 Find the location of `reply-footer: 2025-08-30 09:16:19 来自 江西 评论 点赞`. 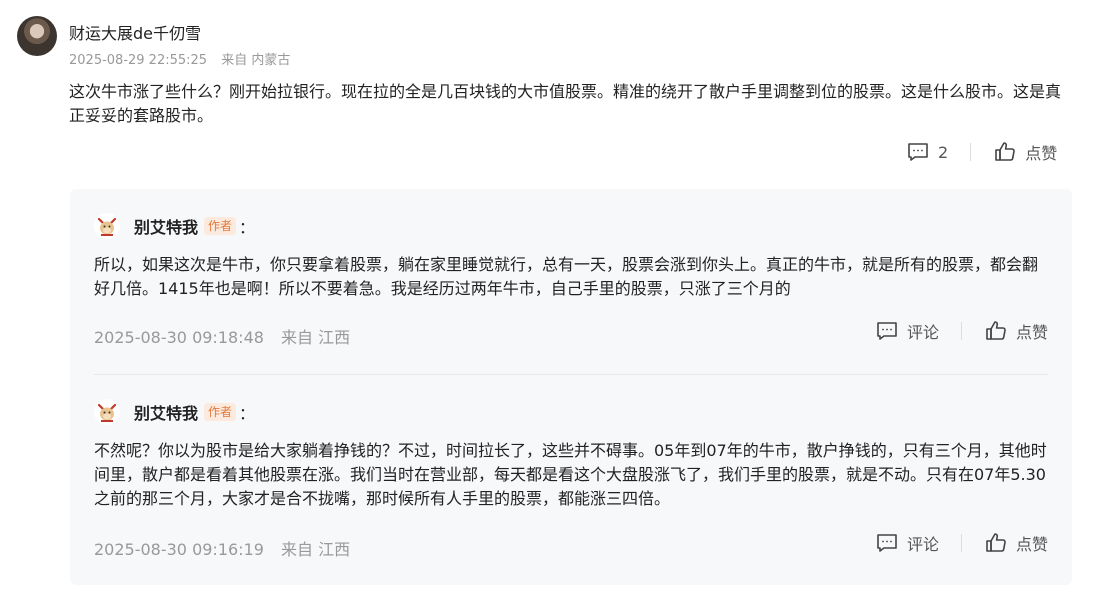

reply-footer: 2025-08-30 09:16:19 来自 江西 评论 点赞 is located at coordinates (571, 546).